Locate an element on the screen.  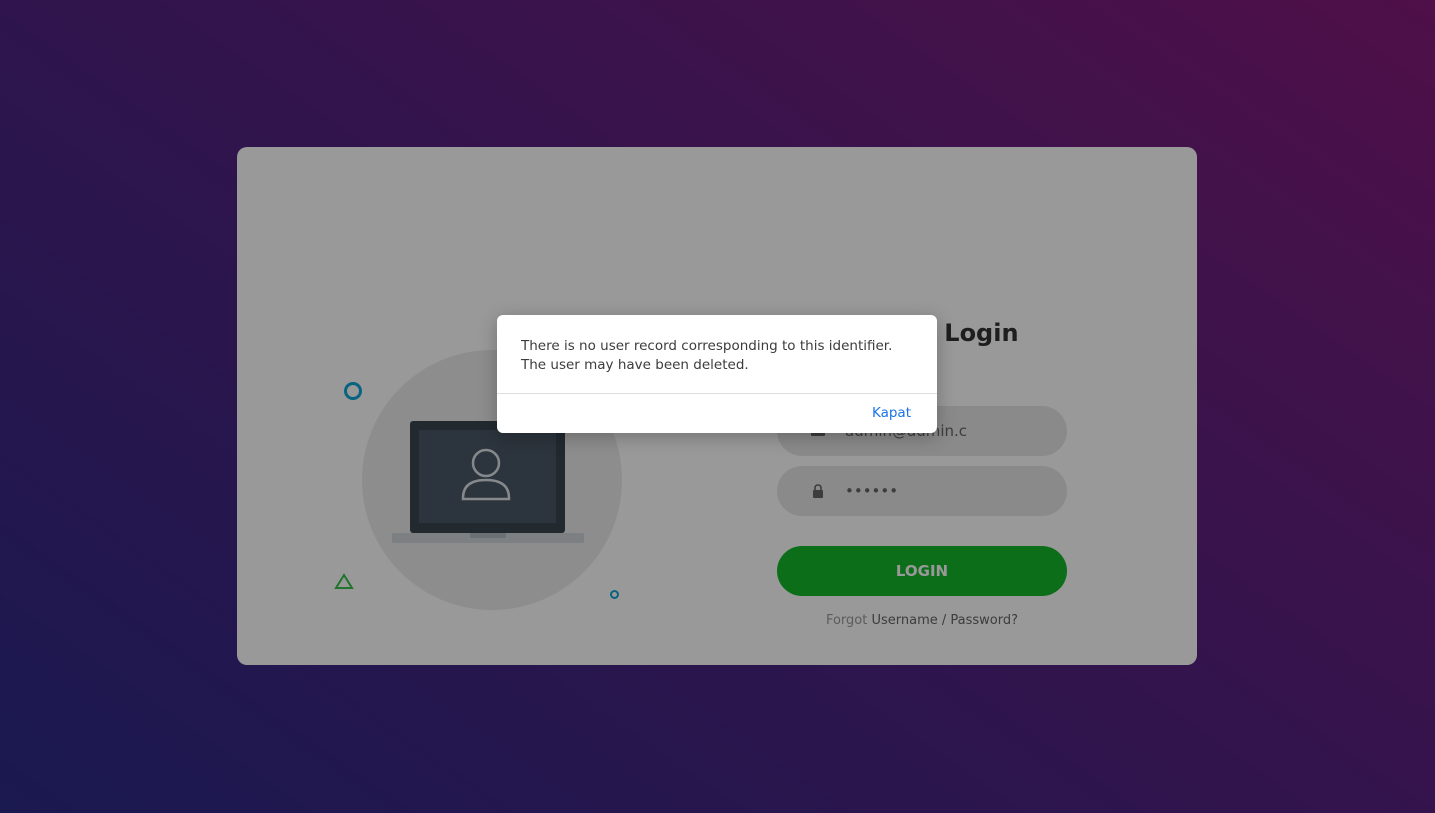
dialog-close-button: Kapat is located at coordinates (891, 413).